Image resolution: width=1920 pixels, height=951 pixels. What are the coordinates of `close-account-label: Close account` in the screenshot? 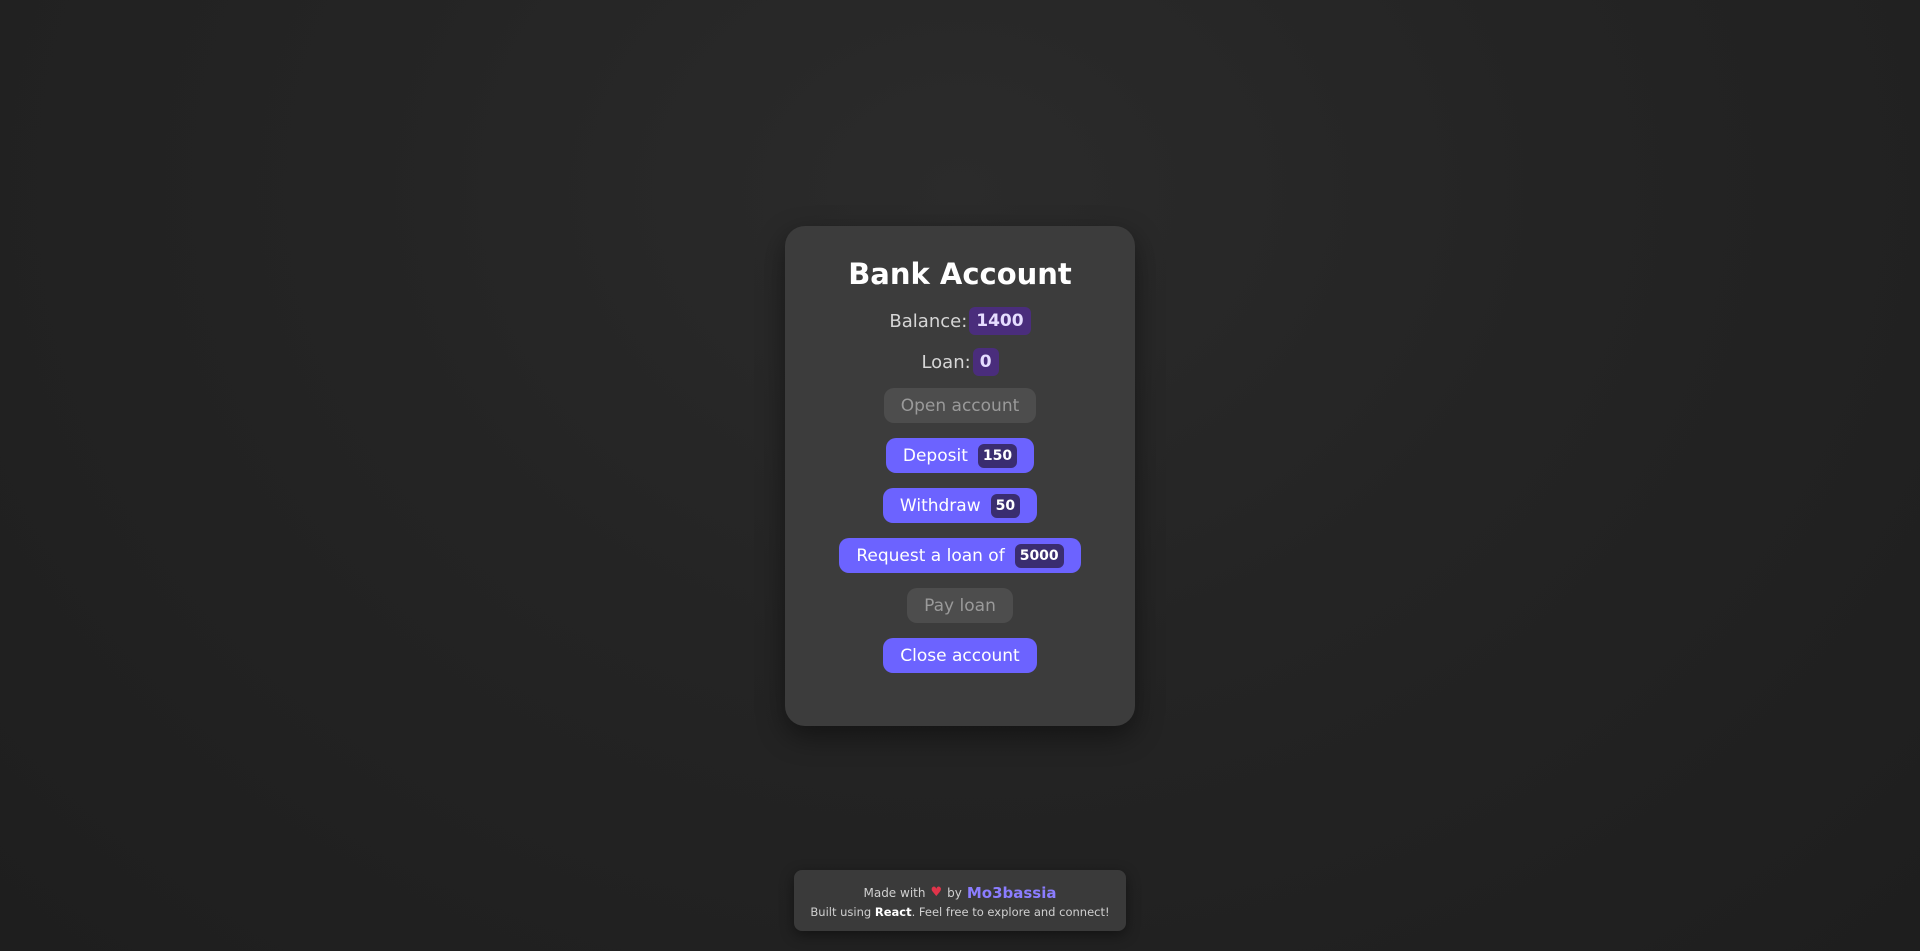 It's located at (960, 655).